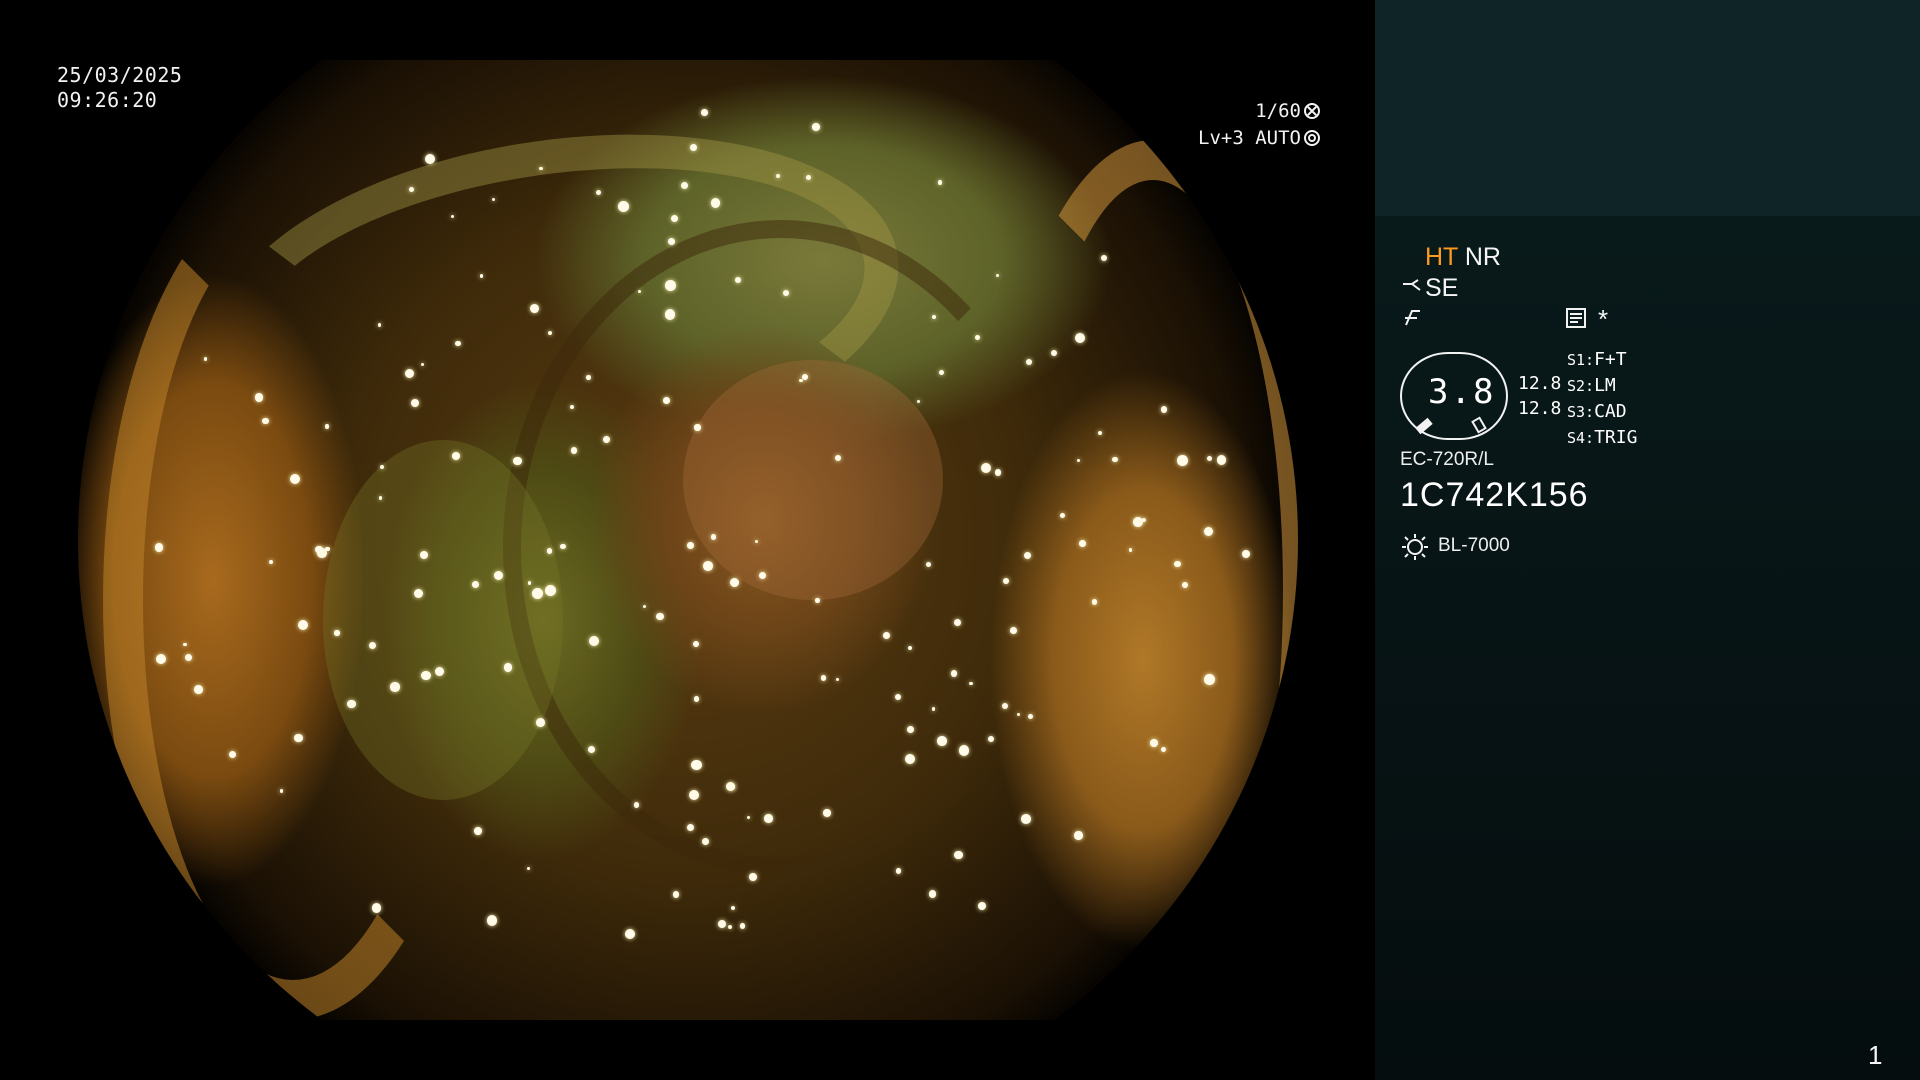  What do you see at coordinates (1603, 319) in the screenshot?
I see `asterisk-indicator: *` at bounding box center [1603, 319].